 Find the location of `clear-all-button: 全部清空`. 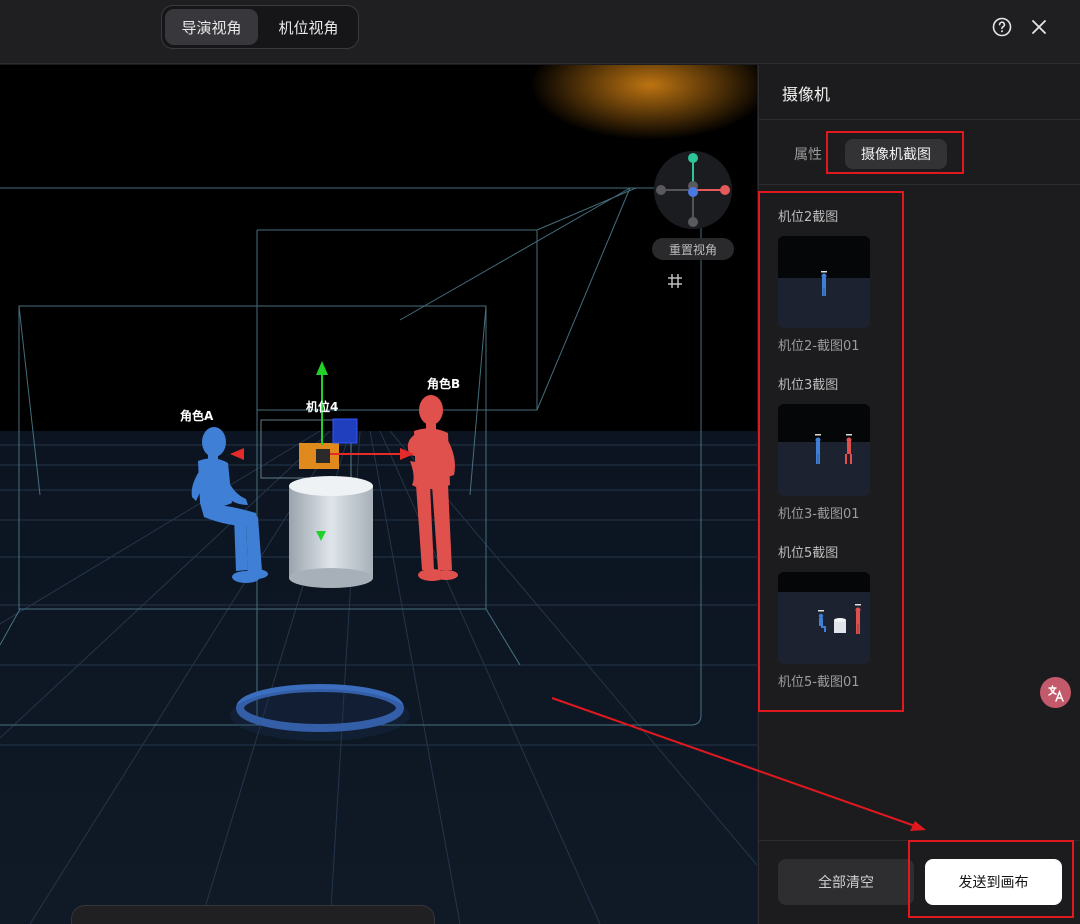

clear-all-button: 全部清空 is located at coordinates (846, 882).